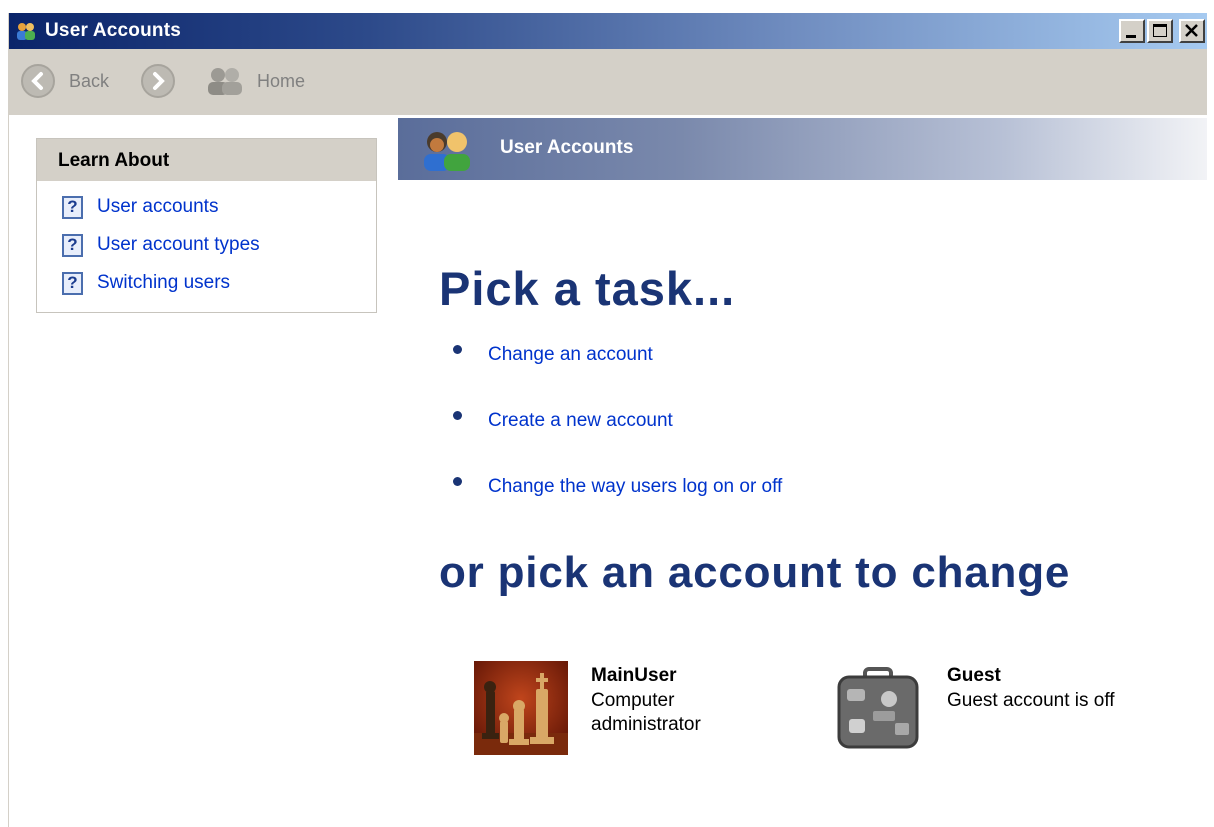 The image size is (1214, 827). What do you see at coordinates (89, 81) in the screenshot?
I see `back-label: Back` at bounding box center [89, 81].